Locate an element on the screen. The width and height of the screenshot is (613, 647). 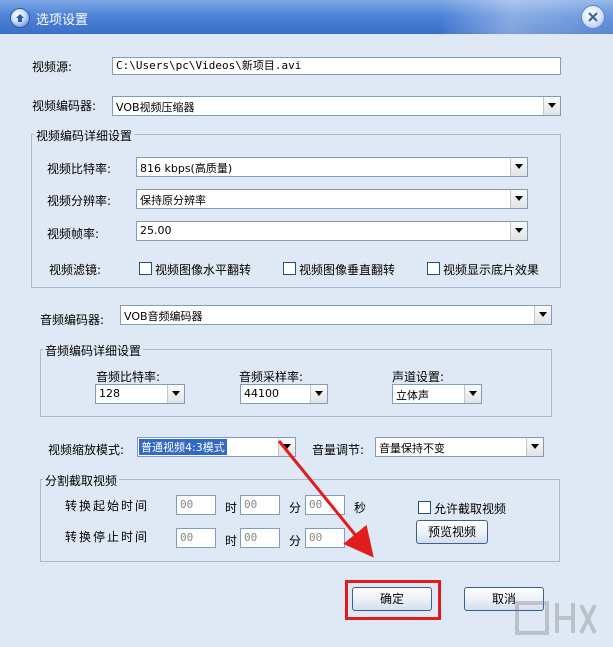
scale-mode-select: 普通视频4:3模式 is located at coordinates (216, 447).